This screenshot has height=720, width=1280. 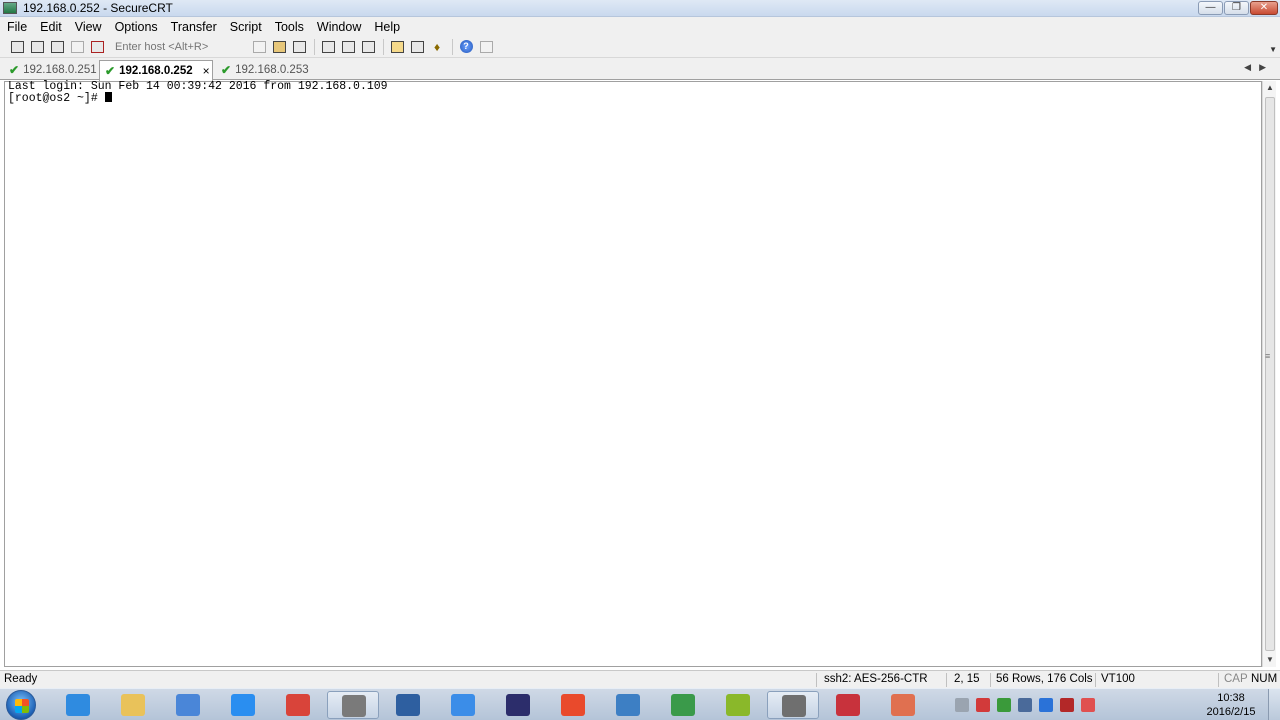 I want to click on menu-tools: Tools, so click(x=289, y=27).